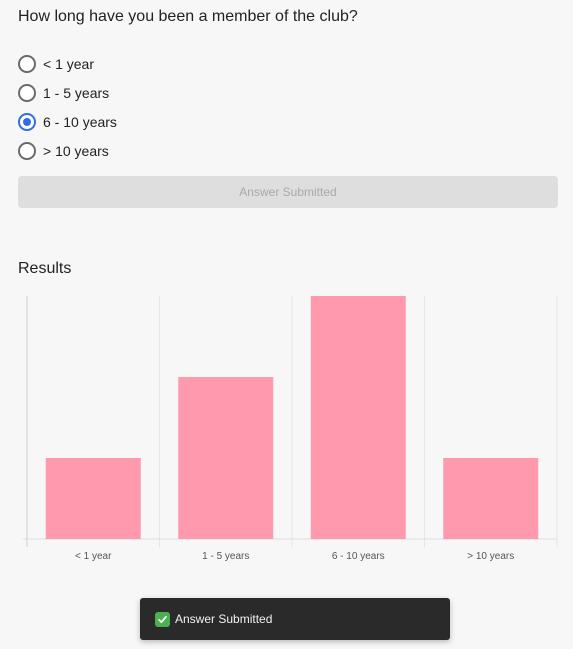 This screenshot has width=573, height=649. I want to click on submit-button: Answer Submitted, so click(288, 192).